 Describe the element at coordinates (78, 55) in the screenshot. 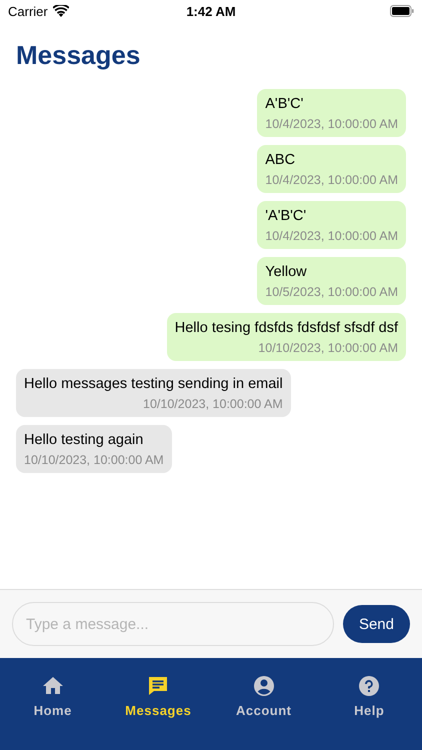

I see `page-title: Messages` at that location.